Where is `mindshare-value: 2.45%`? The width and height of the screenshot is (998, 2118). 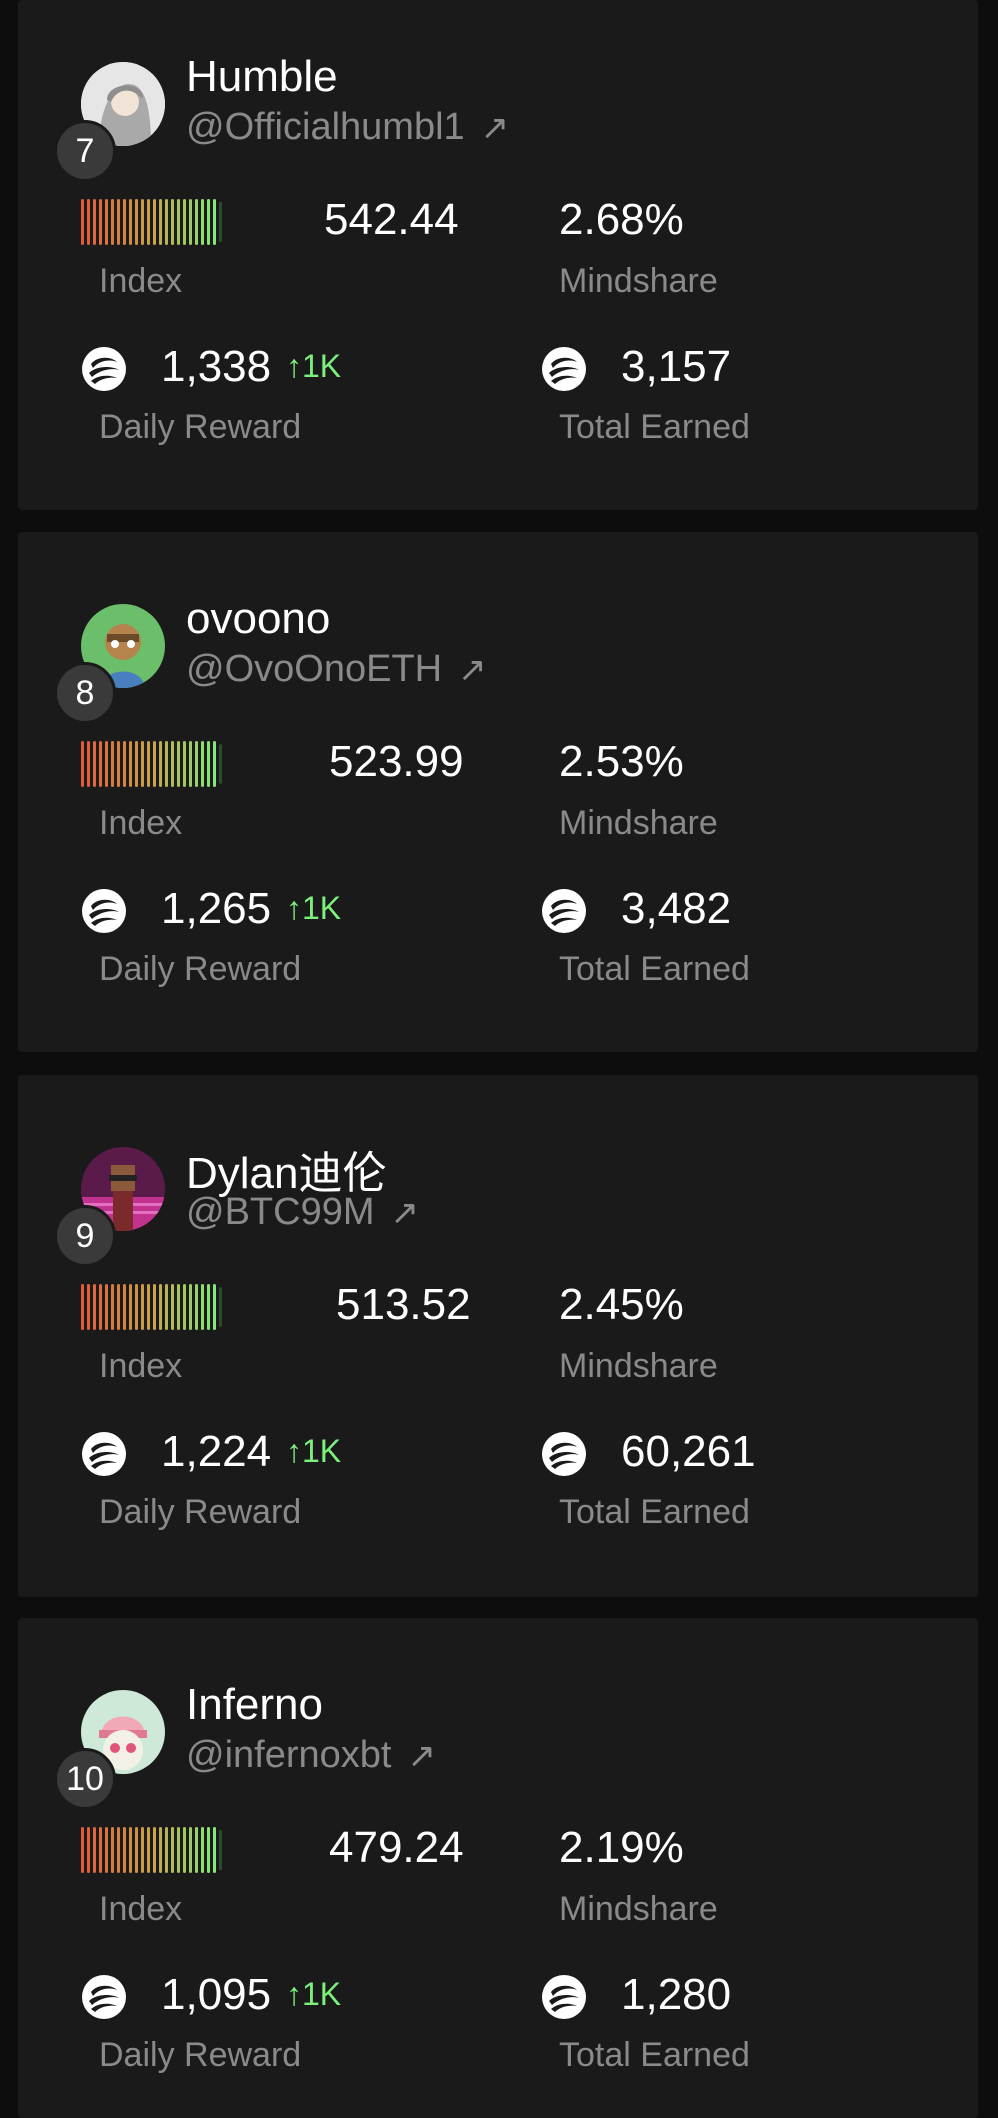
mindshare-value: 2.45% is located at coordinates (621, 1304).